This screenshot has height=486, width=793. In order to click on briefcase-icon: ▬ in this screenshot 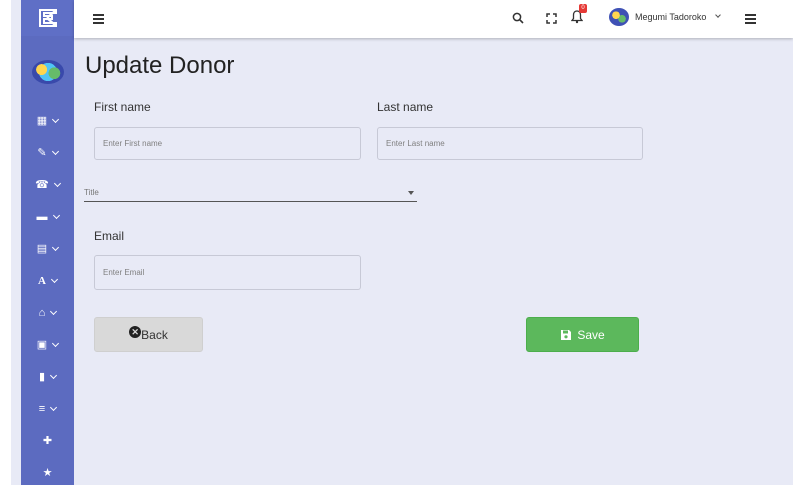, I will do `click(42, 216)`.